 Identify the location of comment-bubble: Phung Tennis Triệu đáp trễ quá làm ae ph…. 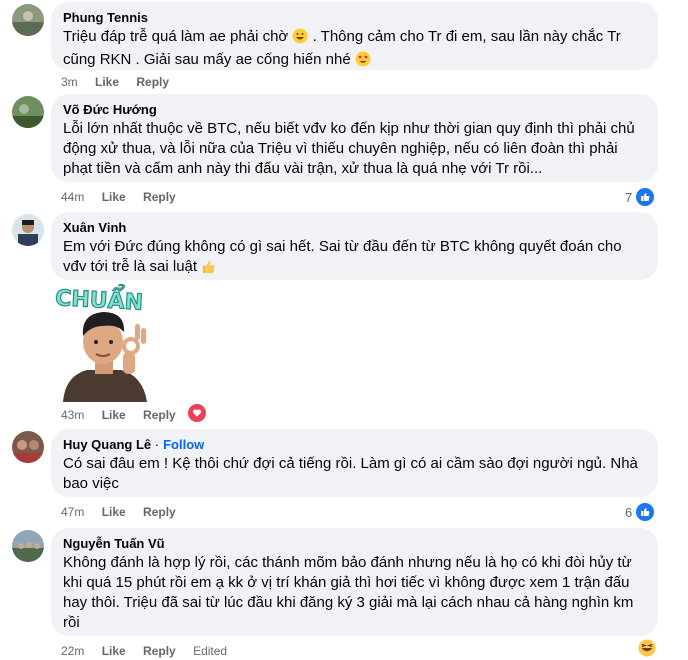
(354, 36).